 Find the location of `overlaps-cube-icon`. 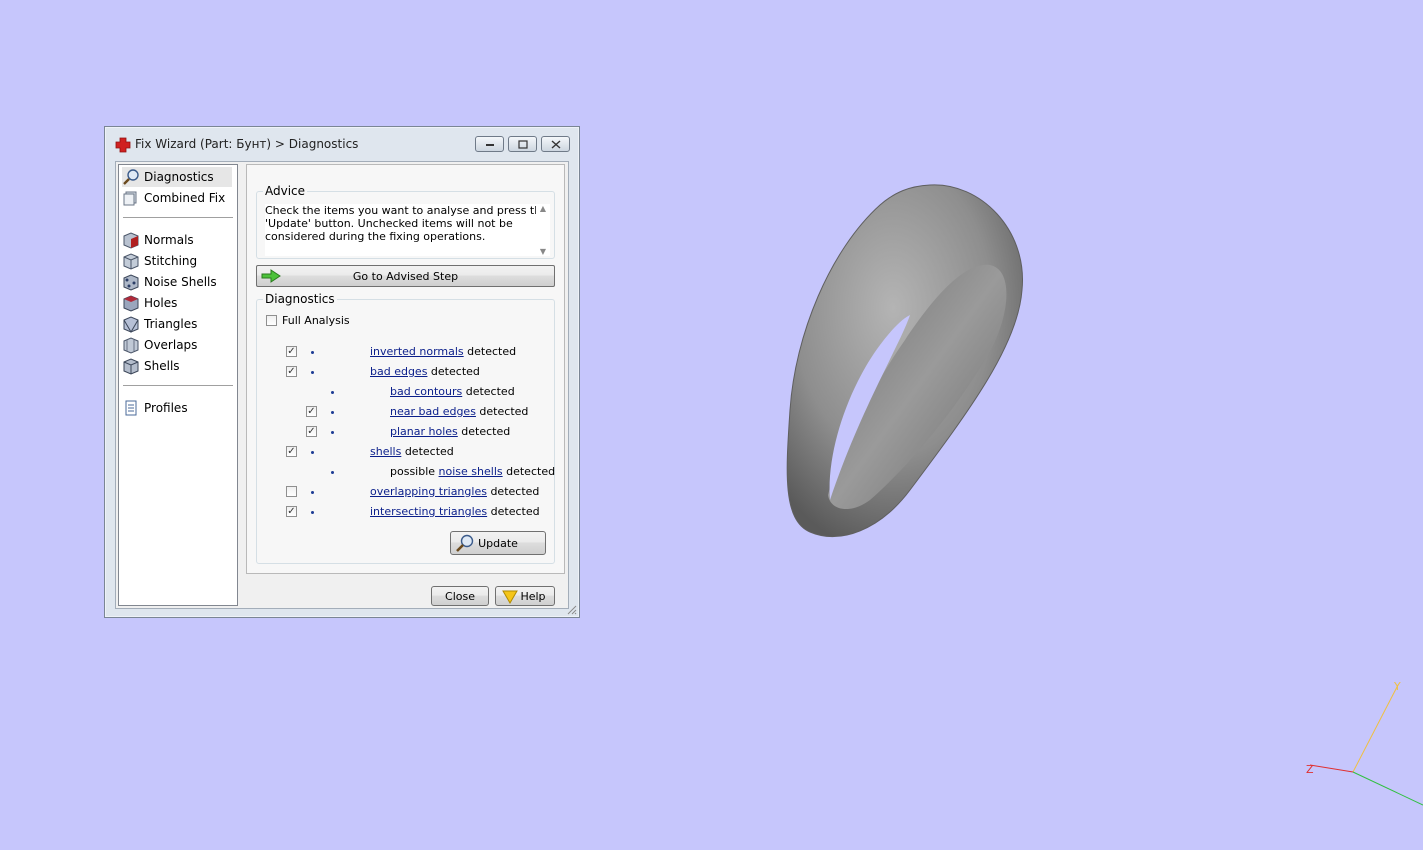

overlaps-cube-icon is located at coordinates (131, 345).